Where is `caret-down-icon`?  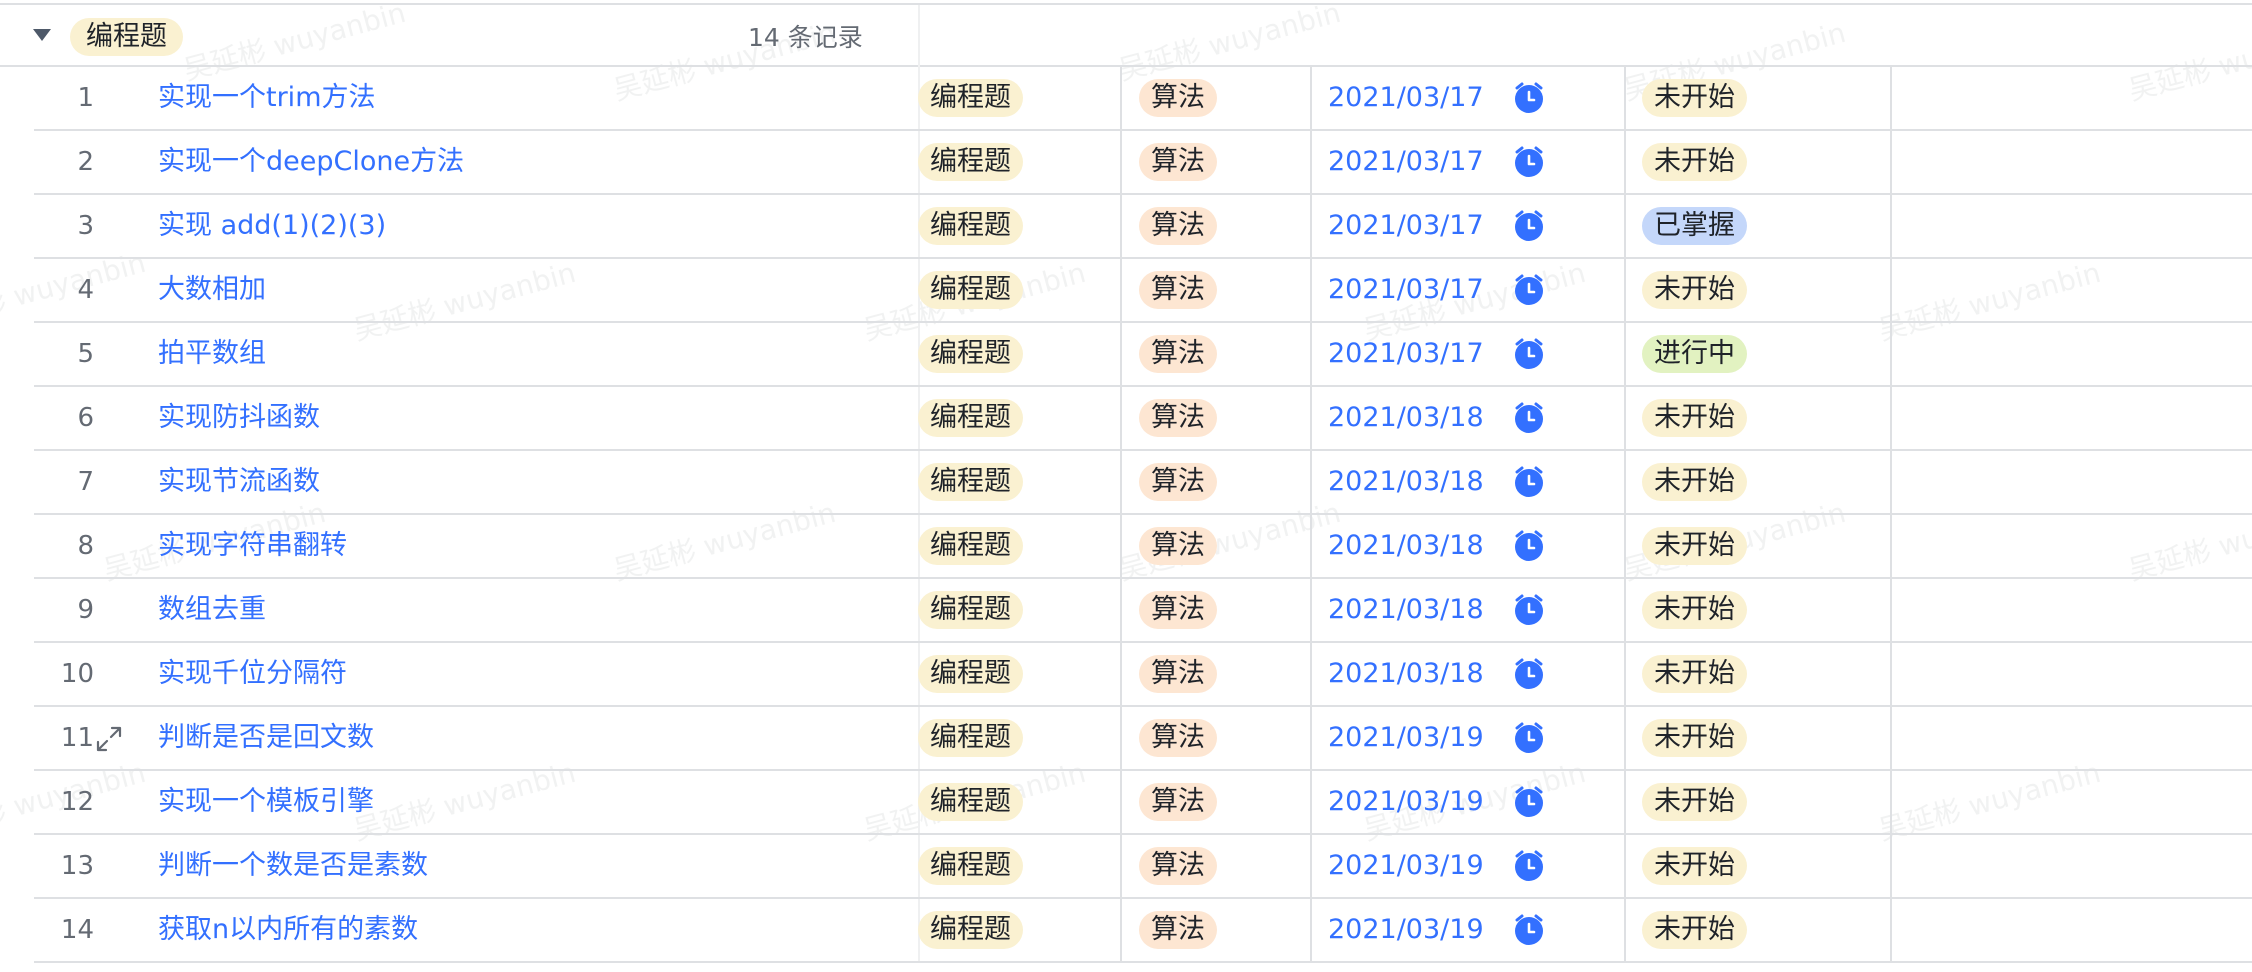 caret-down-icon is located at coordinates (42, 35).